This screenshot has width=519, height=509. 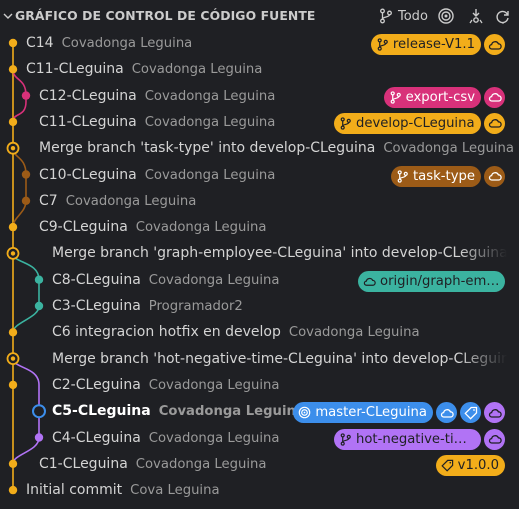 What do you see at coordinates (415, 123) in the screenshot?
I see `ref-badge-label: develop-CLeguina` at bounding box center [415, 123].